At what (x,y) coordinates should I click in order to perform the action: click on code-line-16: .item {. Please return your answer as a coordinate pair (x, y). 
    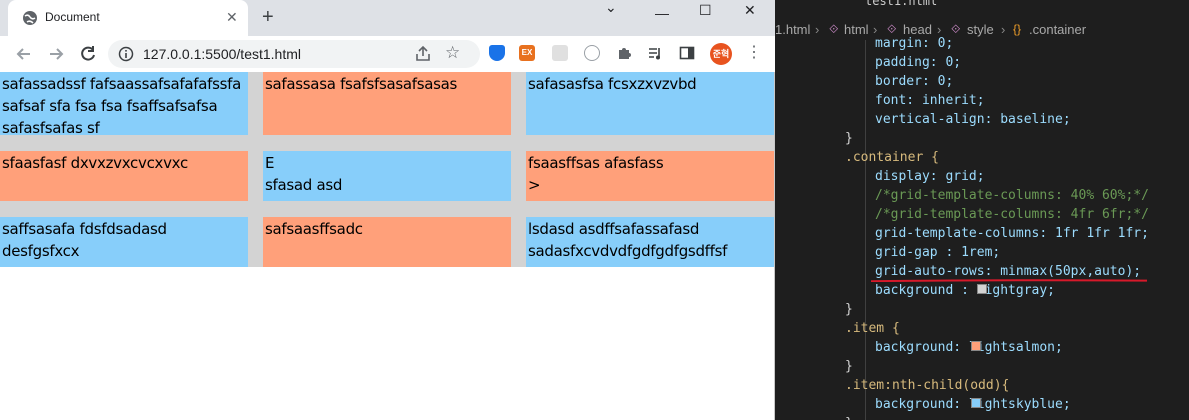
    Looking at the image, I should click on (872, 328).